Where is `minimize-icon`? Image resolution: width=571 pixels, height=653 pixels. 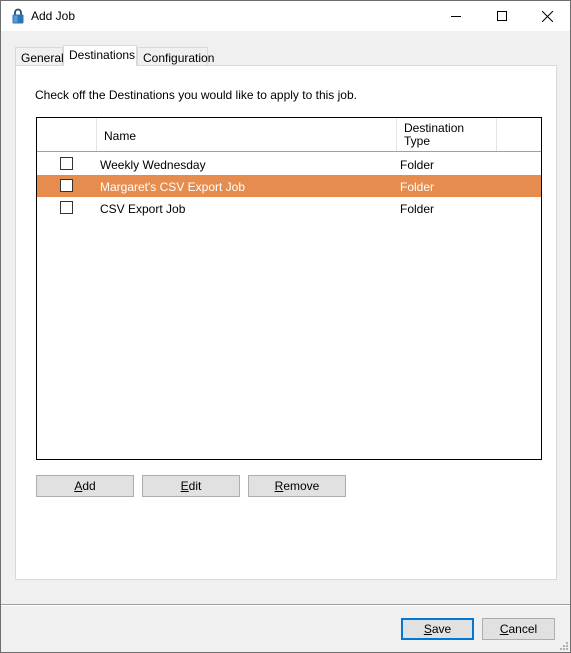 minimize-icon is located at coordinates (456, 16).